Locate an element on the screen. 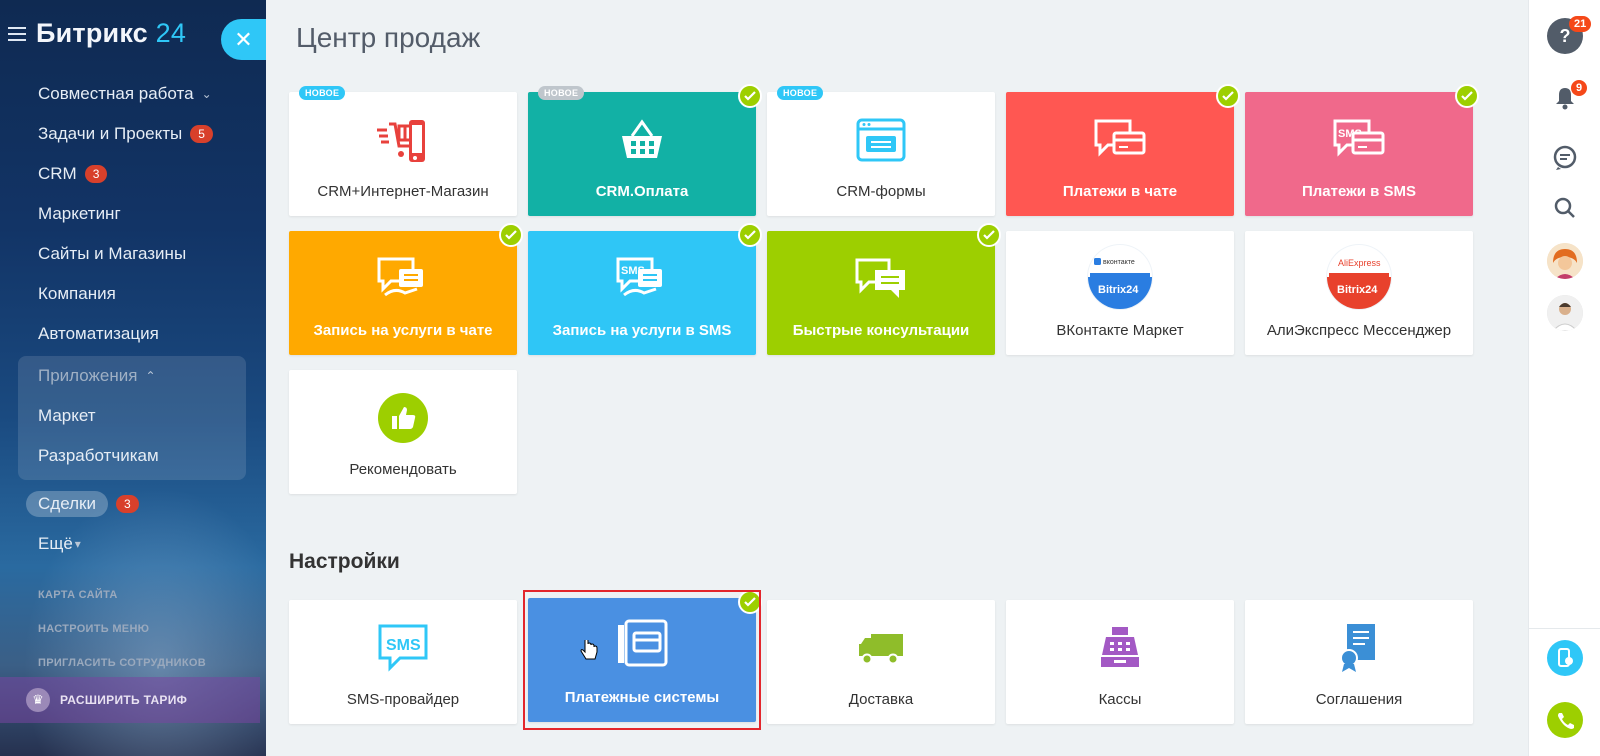 The image size is (1600, 756). tile-label: Платежи в чате is located at coordinates (1120, 191).